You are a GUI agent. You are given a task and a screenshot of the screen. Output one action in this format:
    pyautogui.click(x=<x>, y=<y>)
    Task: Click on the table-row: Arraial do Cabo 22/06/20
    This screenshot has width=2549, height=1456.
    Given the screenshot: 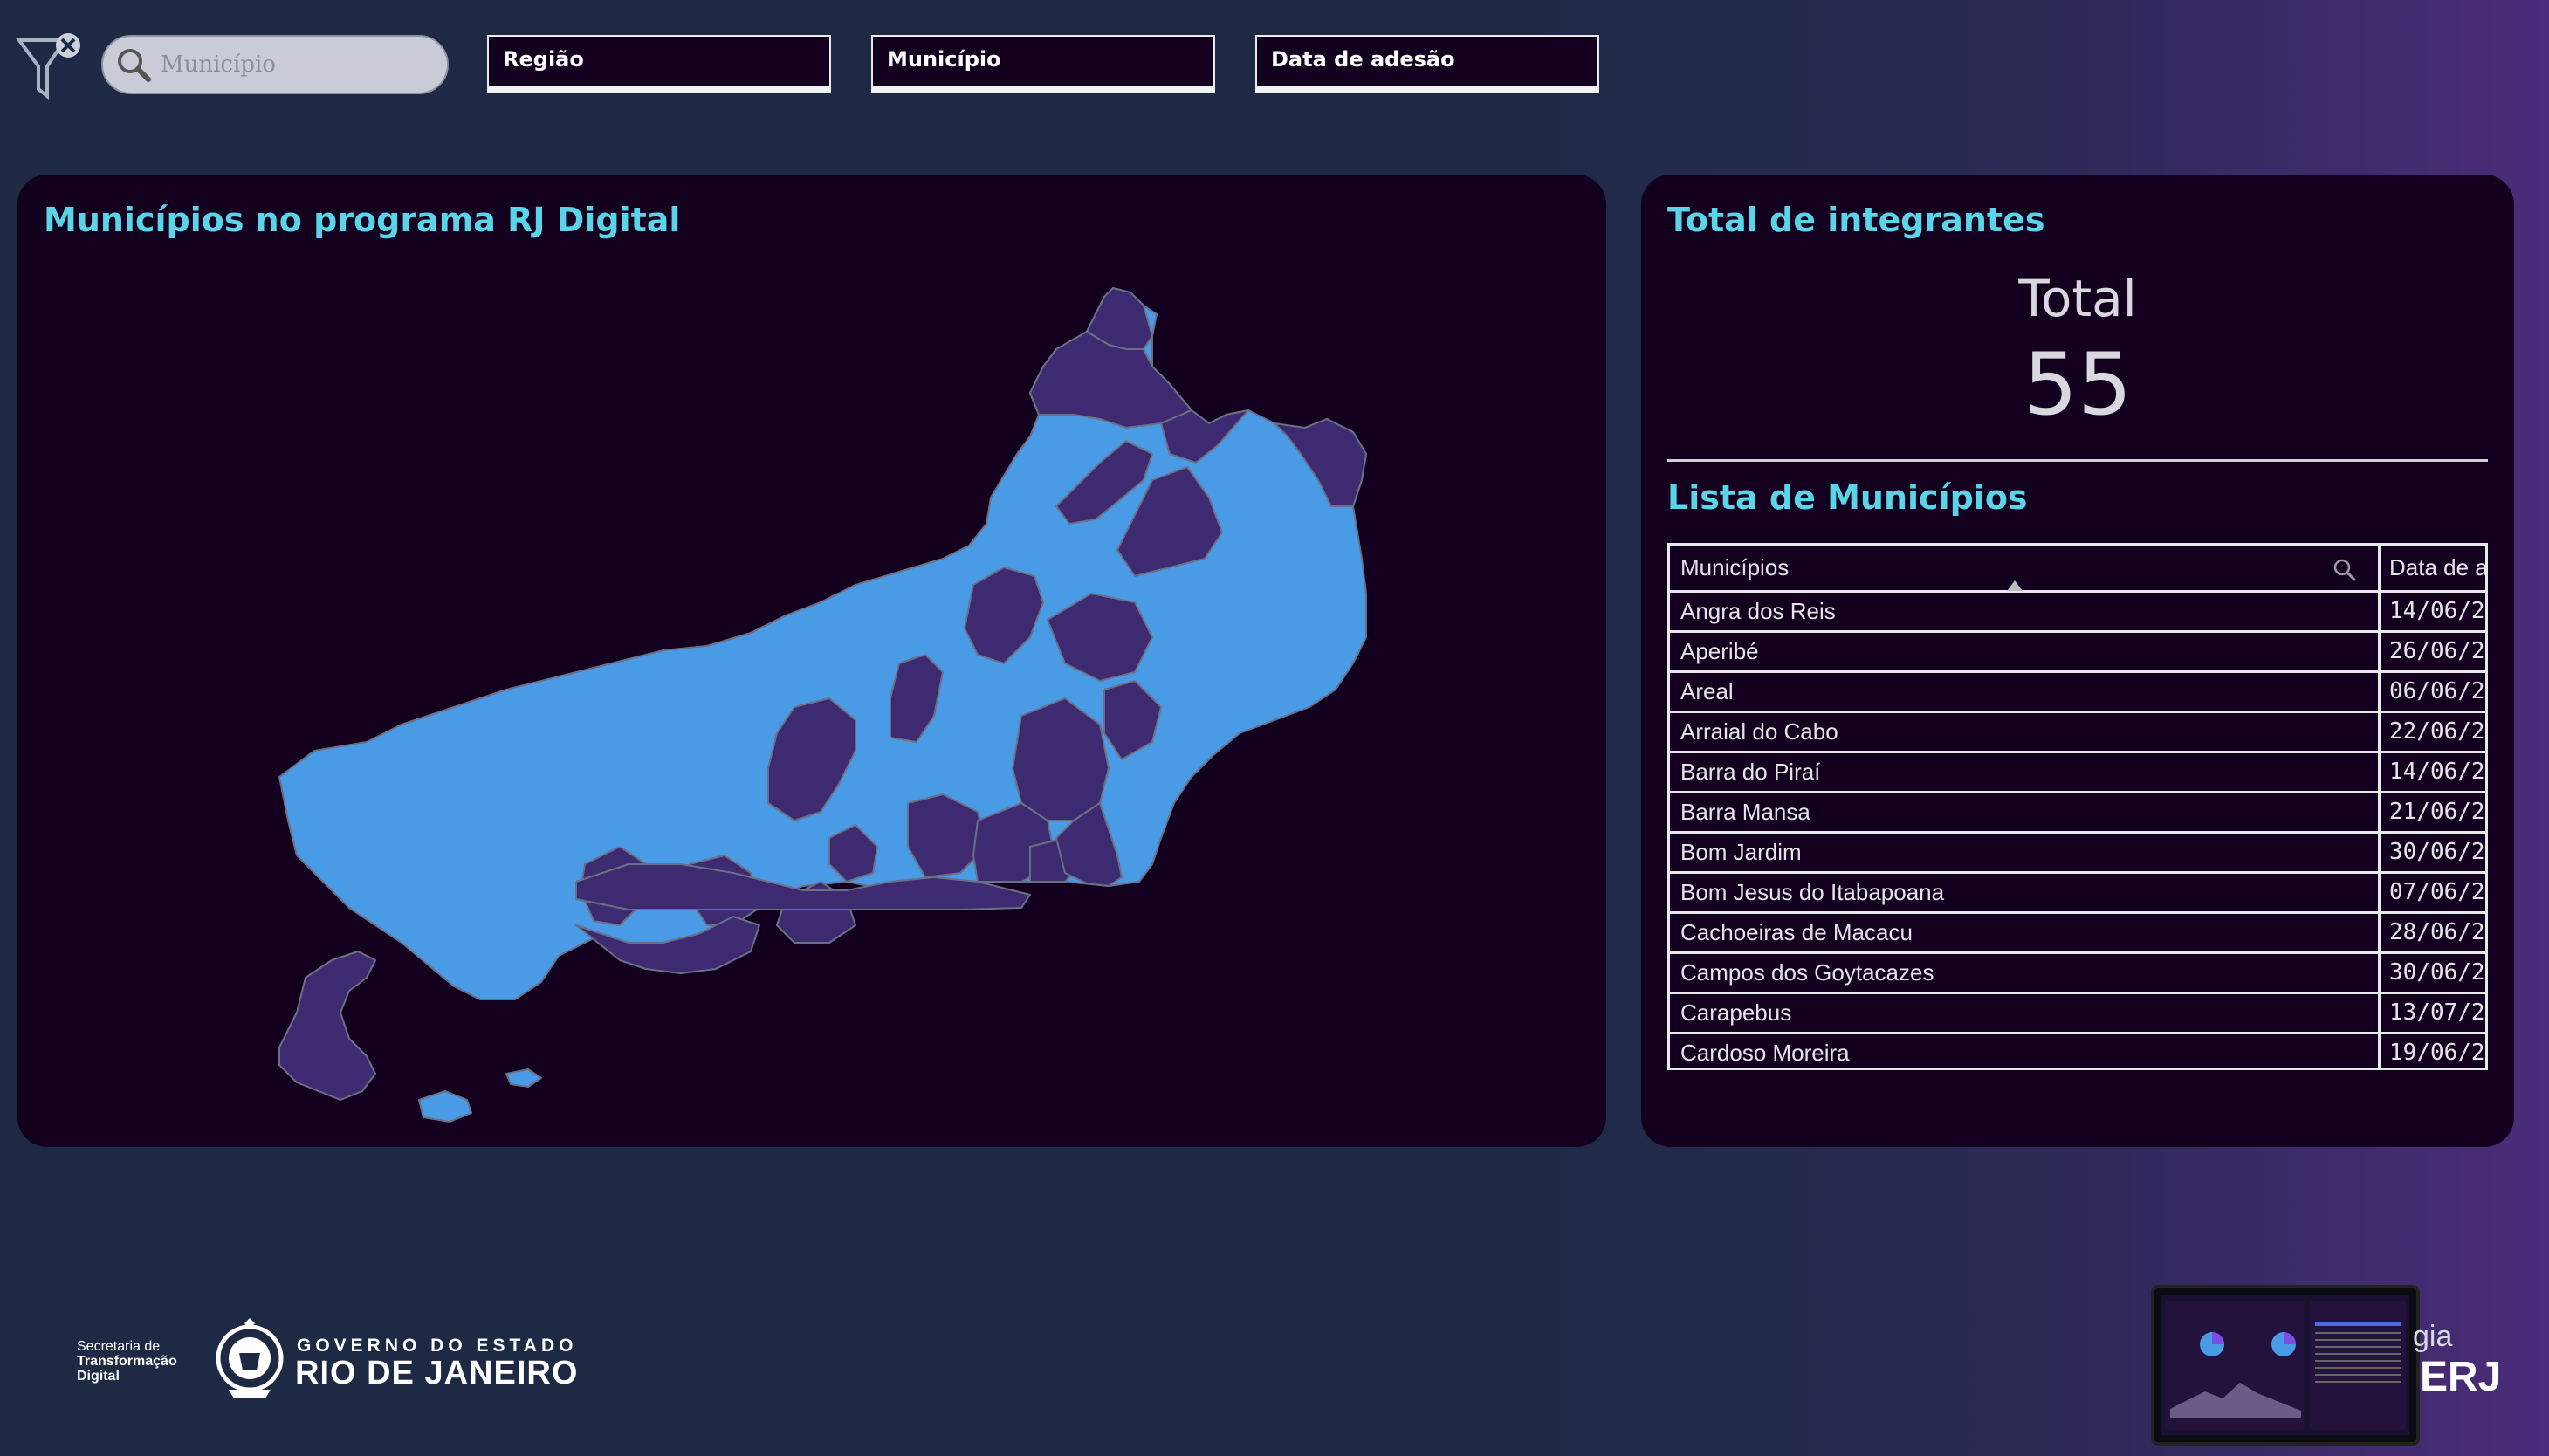 What is the action you would take?
    pyautogui.click(x=2078, y=733)
    